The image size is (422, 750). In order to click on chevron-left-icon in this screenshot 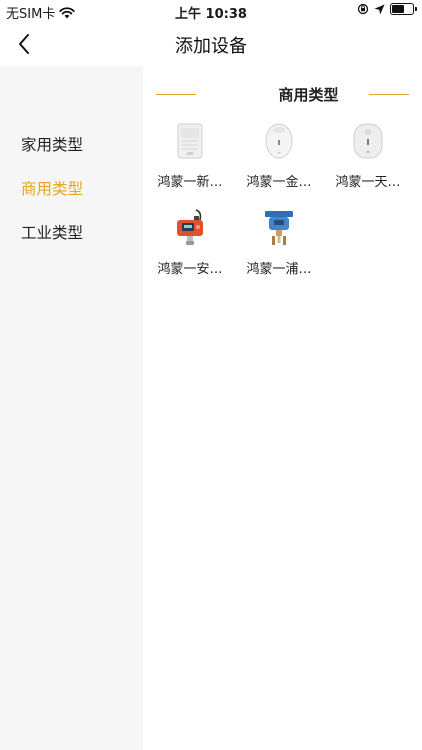, I will do `click(24, 44)`.